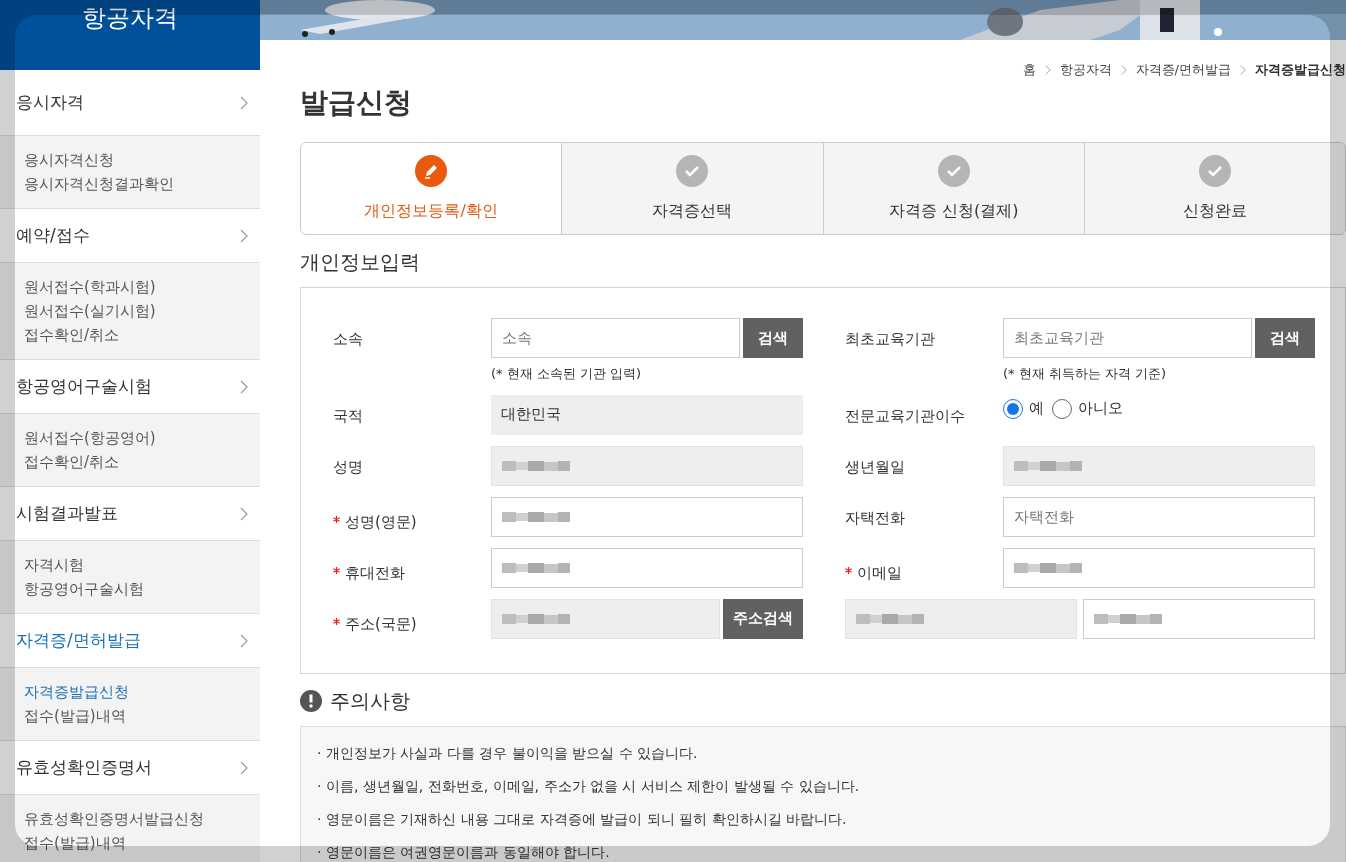 The height and width of the screenshot is (862, 1346). I want to click on submenu-item: 항공영어구술시험, so click(142, 589).